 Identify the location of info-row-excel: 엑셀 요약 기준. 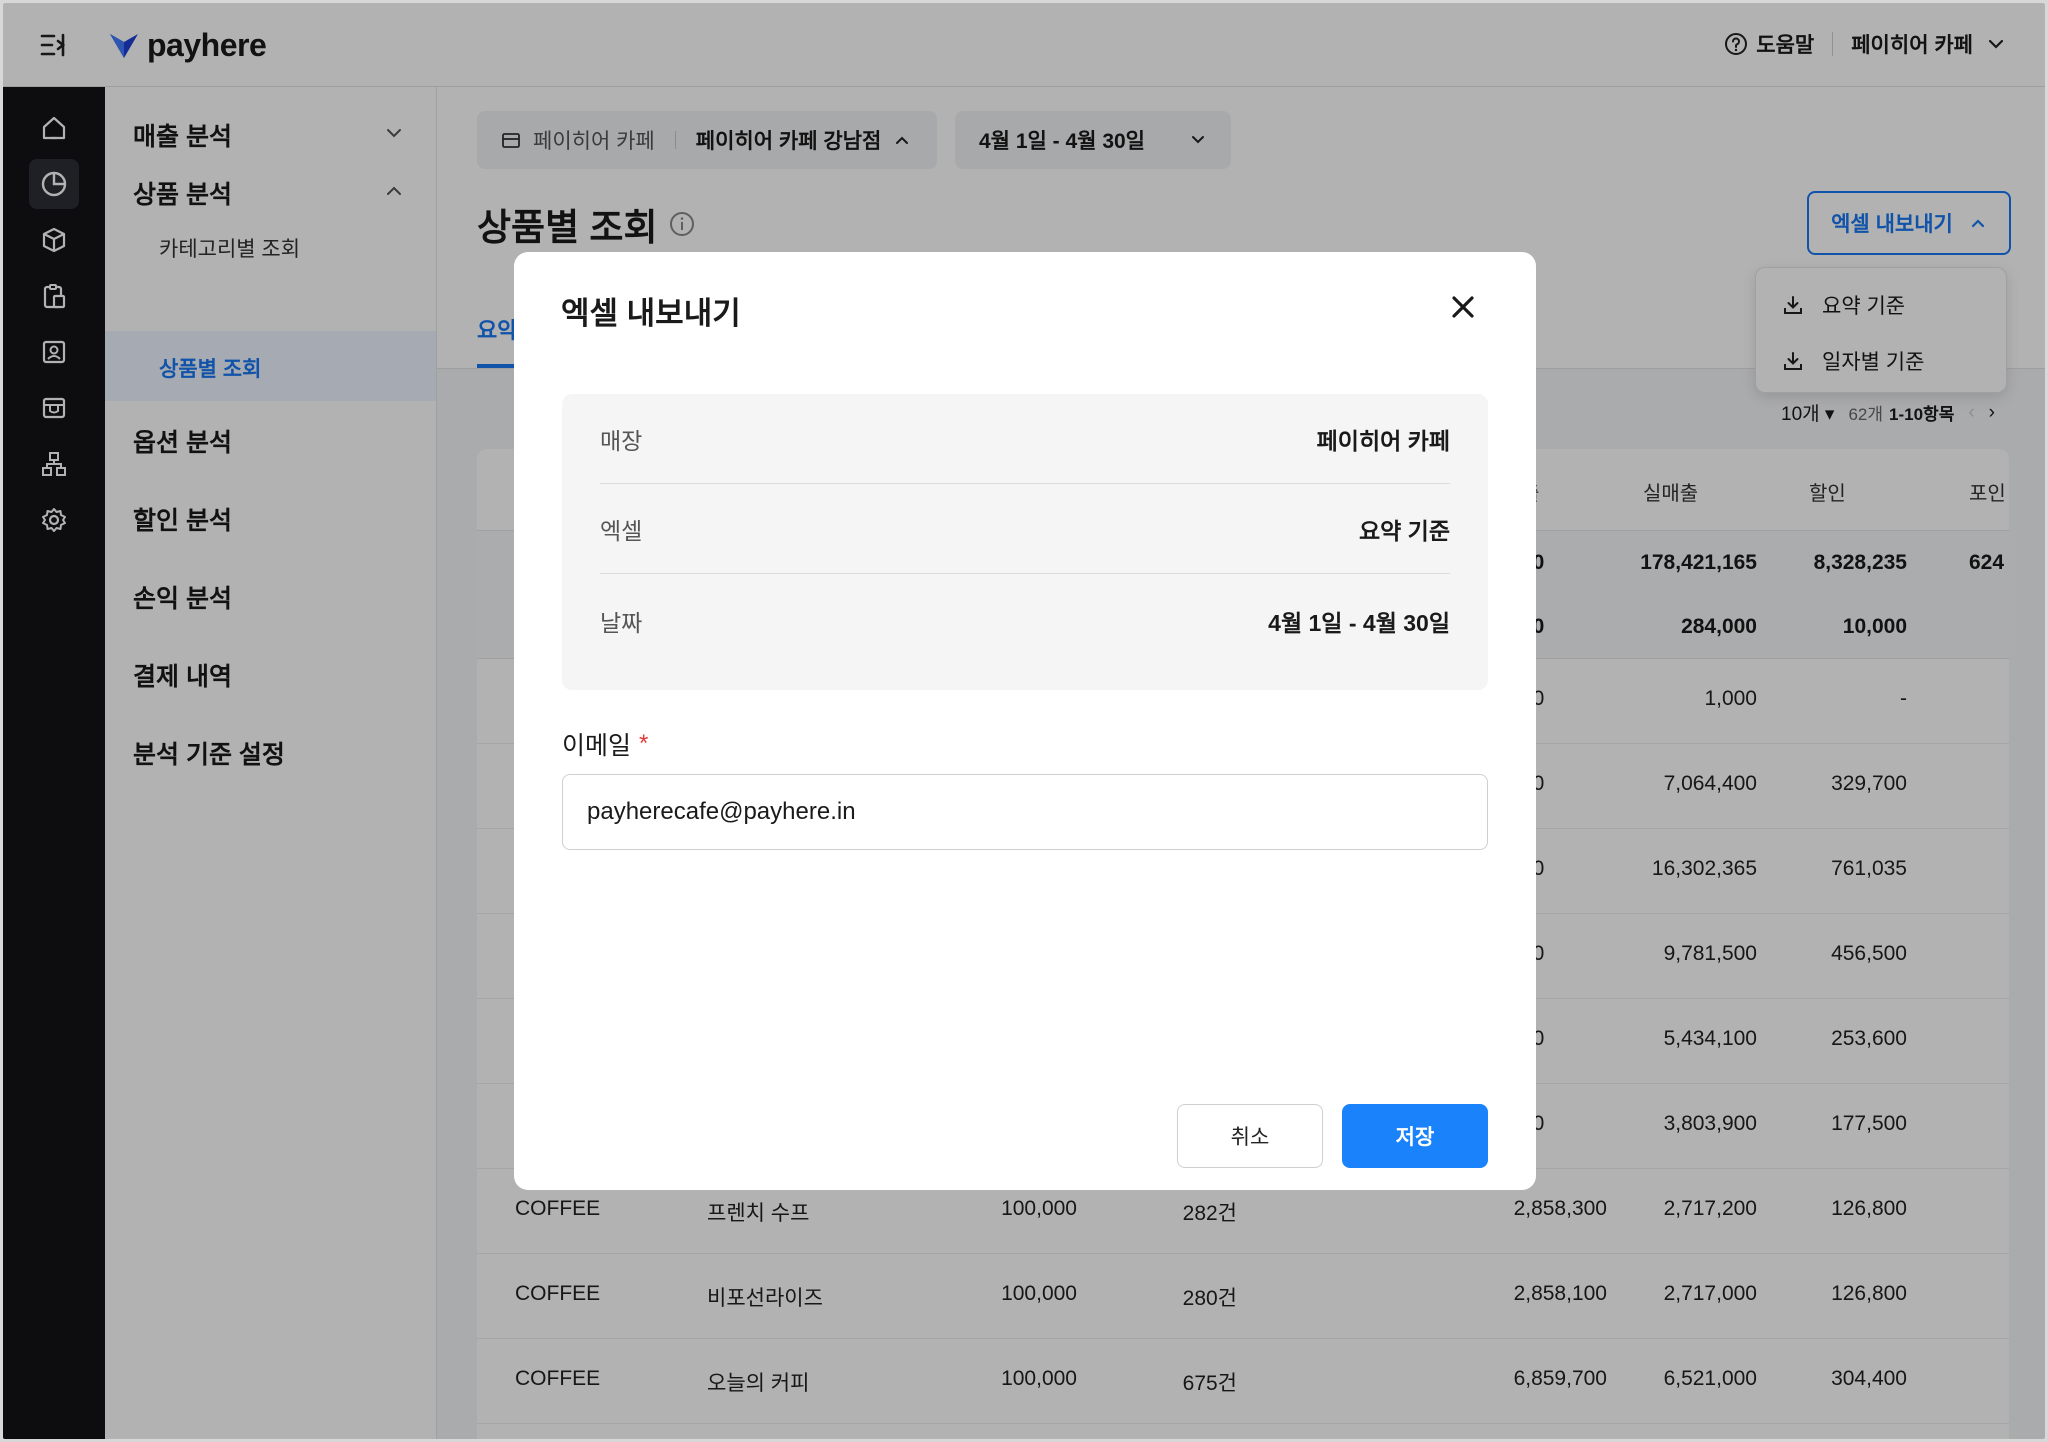
(1025, 529).